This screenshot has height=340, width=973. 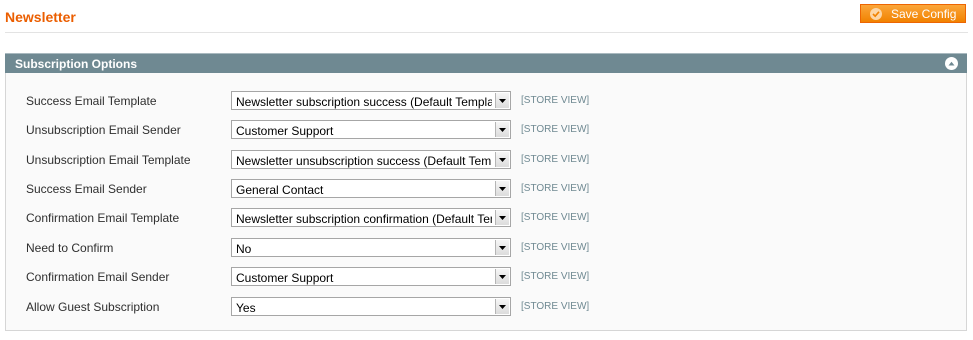 I want to click on field-label: Unsubscription Email Template, so click(x=108, y=160).